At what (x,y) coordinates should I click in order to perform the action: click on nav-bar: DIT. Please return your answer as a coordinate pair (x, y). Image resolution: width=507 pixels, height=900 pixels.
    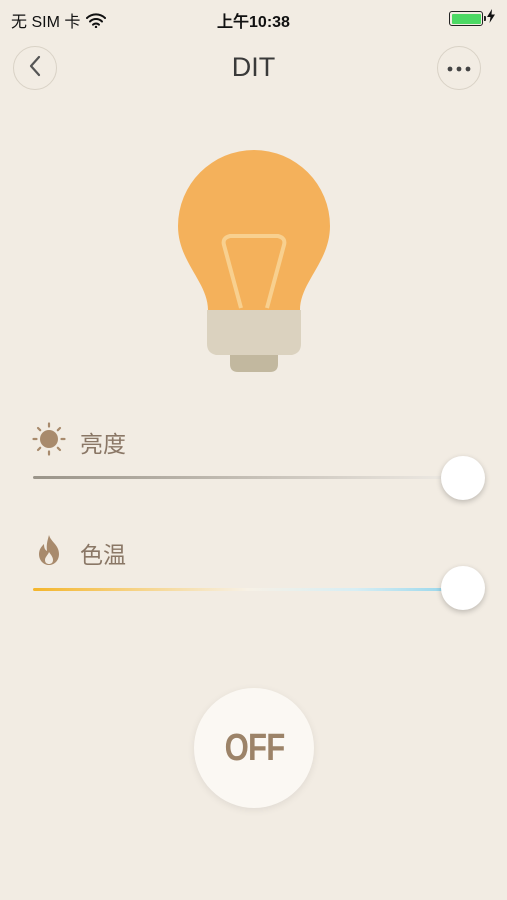
    Looking at the image, I should click on (253, 68).